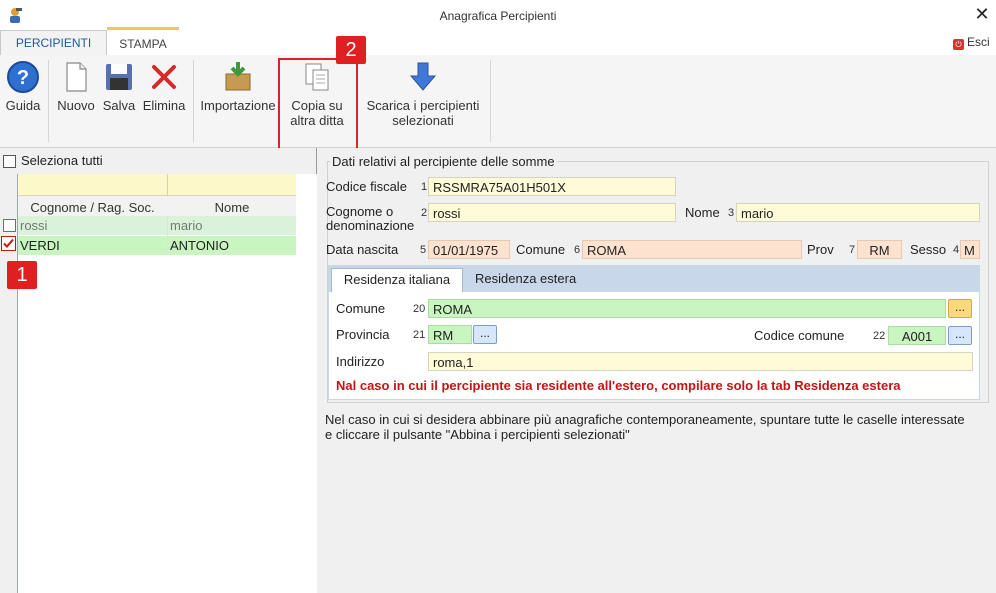 The width and height of the screenshot is (996, 593). I want to click on save-label: Salva, so click(119, 105).